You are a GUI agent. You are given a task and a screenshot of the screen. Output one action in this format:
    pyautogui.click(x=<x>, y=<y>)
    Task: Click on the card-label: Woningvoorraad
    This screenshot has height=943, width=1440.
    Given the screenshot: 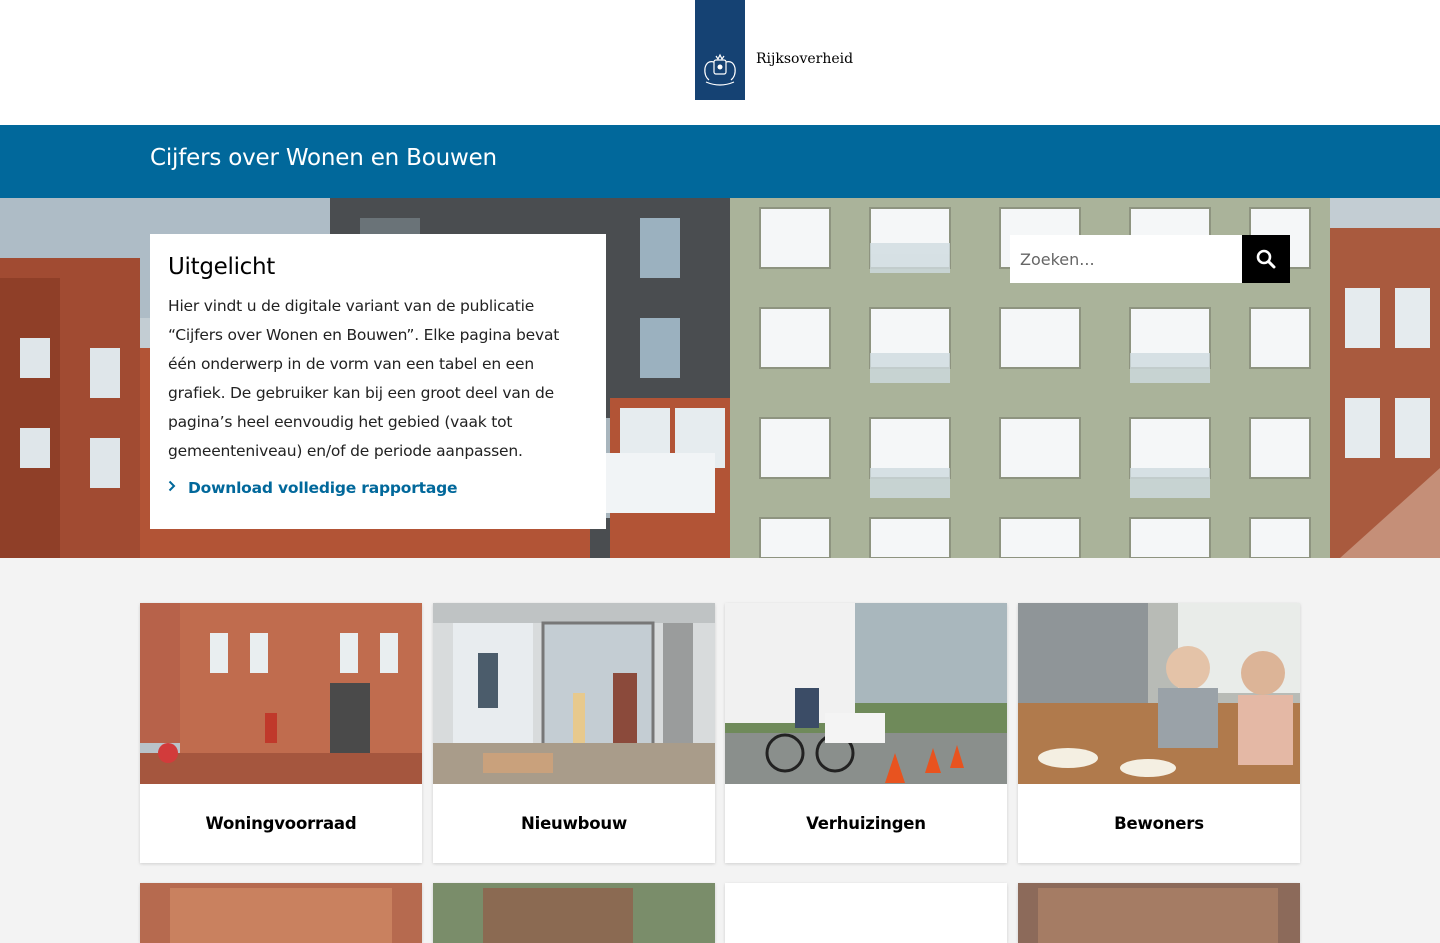 What is the action you would take?
    pyautogui.click(x=281, y=823)
    